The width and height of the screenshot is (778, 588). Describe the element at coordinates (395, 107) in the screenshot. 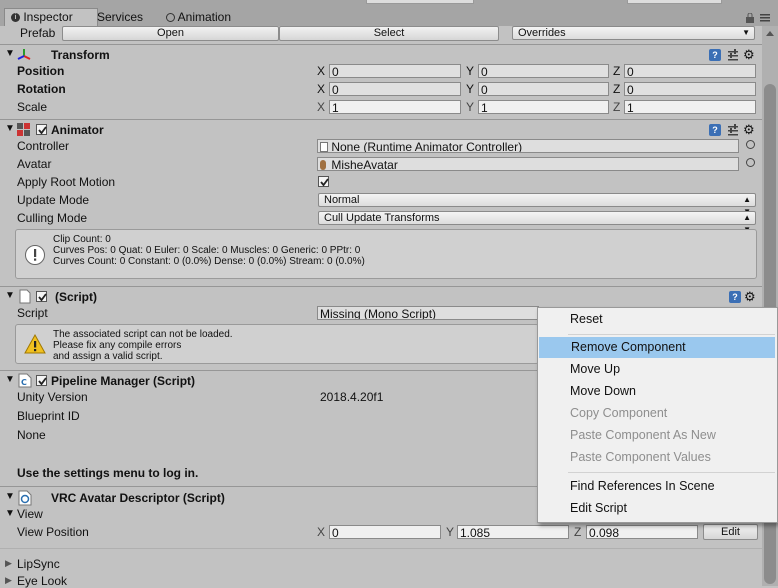

I see `scale-x-field: 1` at that location.